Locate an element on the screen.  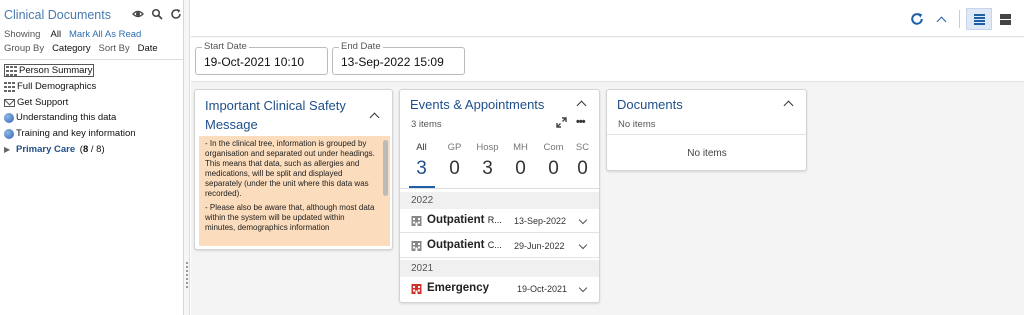
scrollbar-thumb is located at coordinates (385, 168).